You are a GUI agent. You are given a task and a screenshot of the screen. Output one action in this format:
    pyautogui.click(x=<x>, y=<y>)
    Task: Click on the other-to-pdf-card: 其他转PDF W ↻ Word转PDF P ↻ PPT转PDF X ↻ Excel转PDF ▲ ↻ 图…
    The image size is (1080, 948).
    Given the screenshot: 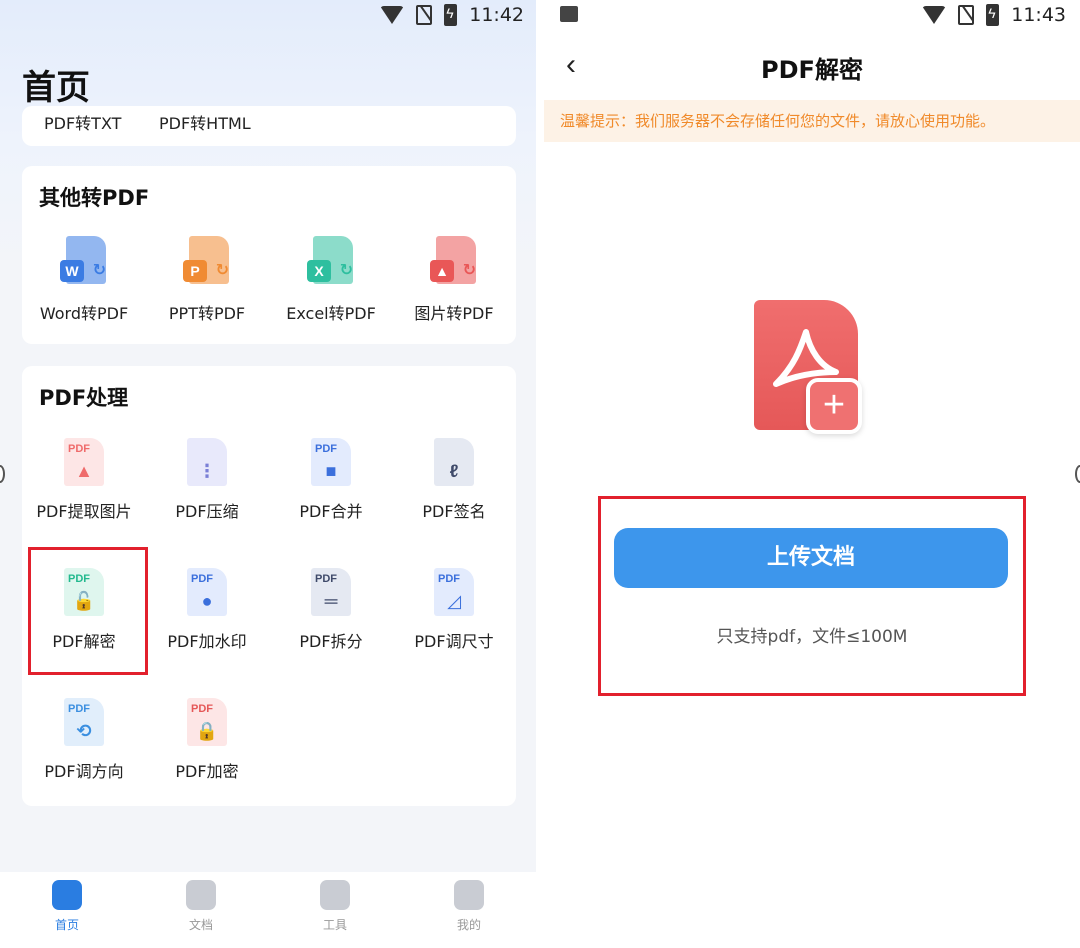 What is the action you would take?
    pyautogui.click(x=269, y=255)
    